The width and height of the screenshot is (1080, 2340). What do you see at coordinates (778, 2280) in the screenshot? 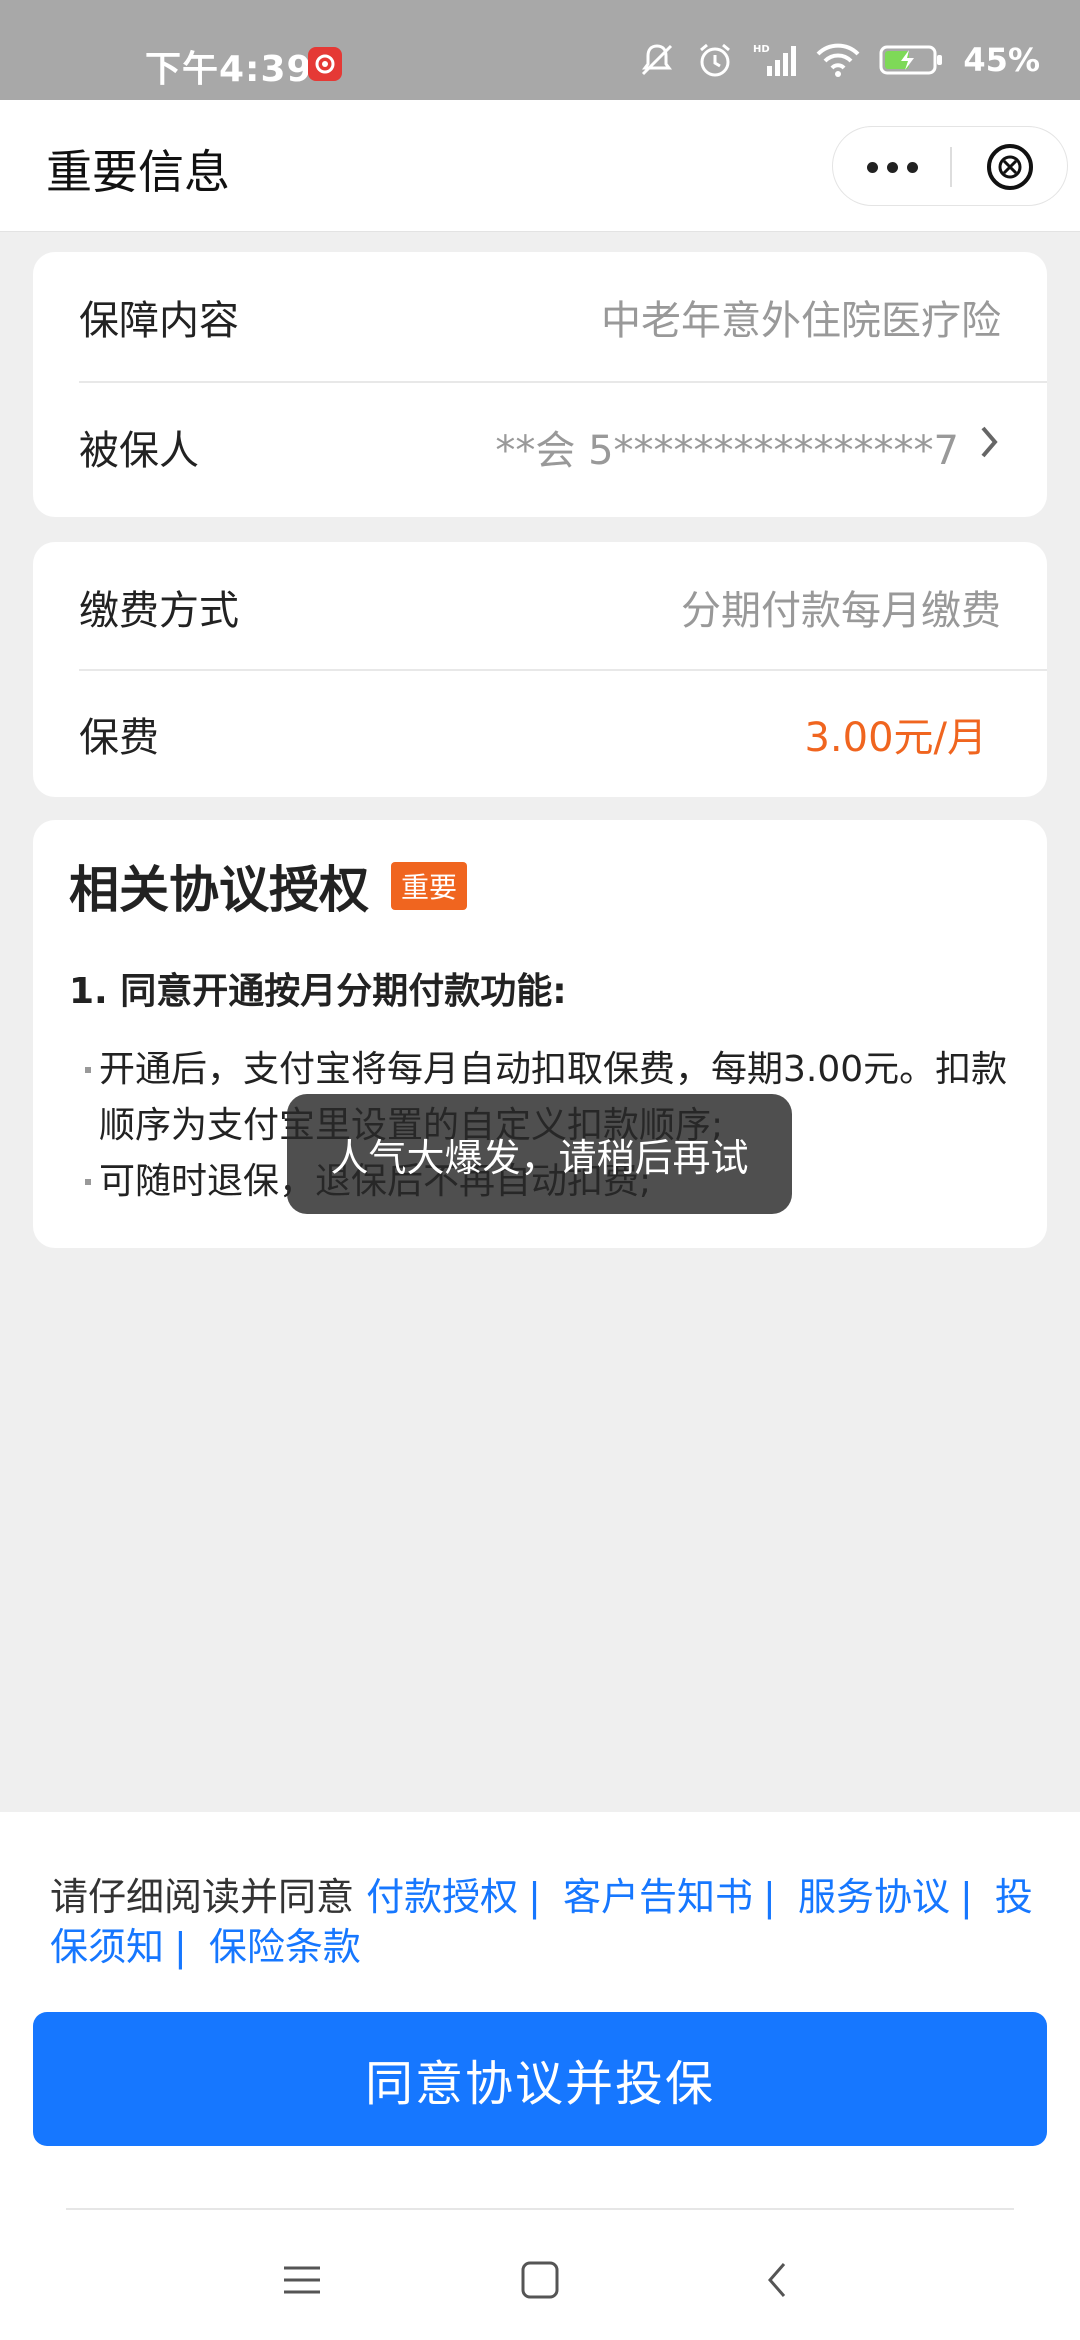
I see `back-icon` at bounding box center [778, 2280].